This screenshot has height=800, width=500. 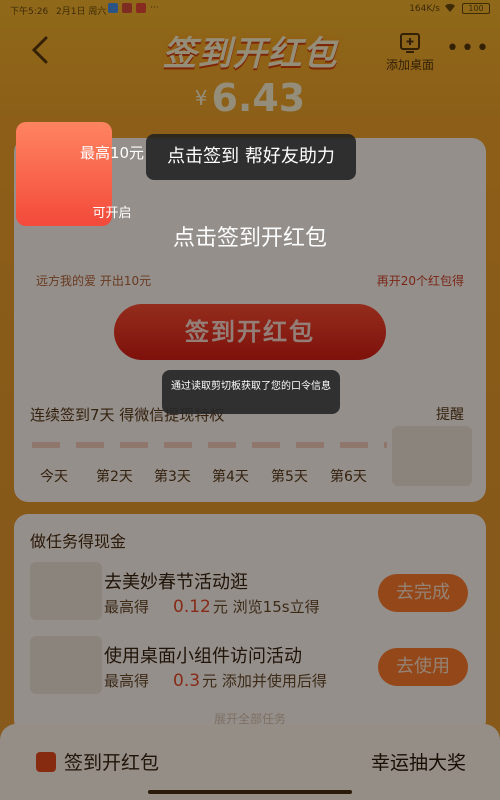 I want to click on balance-amount: ¥6.43, so click(x=250, y=98).